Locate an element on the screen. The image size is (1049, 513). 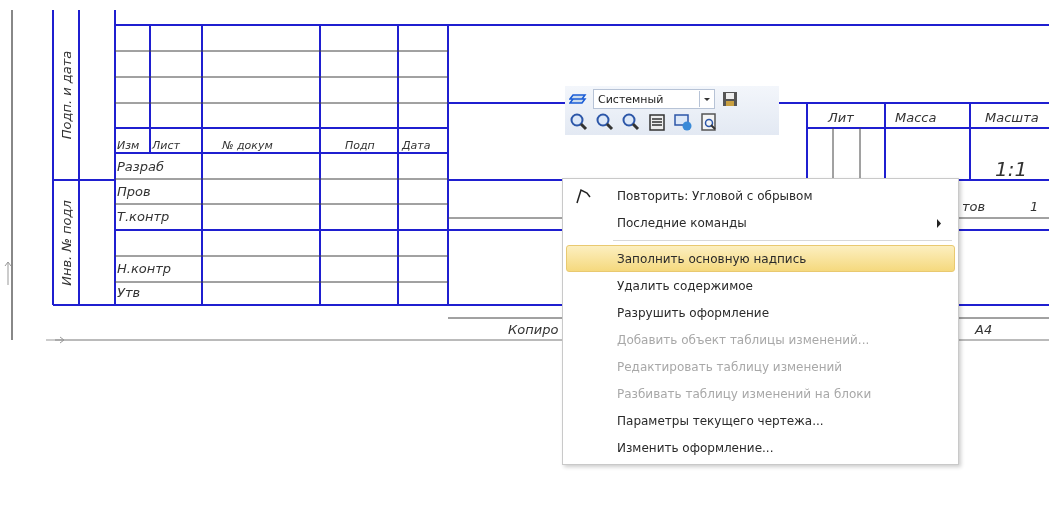
layers-icon is located at coordinates (578, 99).